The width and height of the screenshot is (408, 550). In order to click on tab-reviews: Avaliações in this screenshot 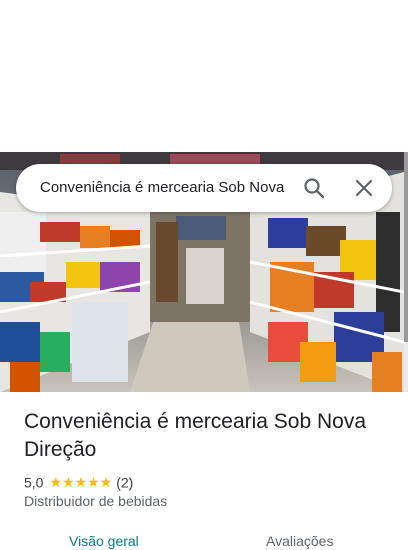, I will do `click(299, 541)`.